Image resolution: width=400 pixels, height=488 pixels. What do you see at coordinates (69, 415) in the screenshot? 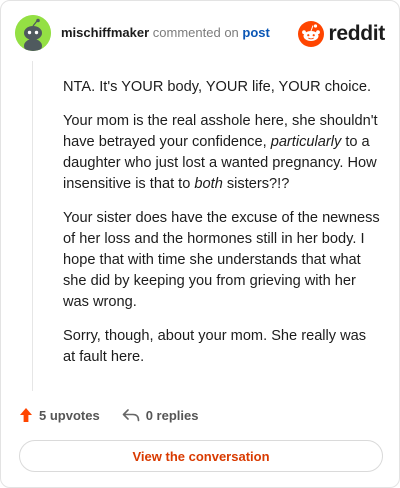
I see `upvote-count: 5 upvotes` at bounding box center [69, 415].